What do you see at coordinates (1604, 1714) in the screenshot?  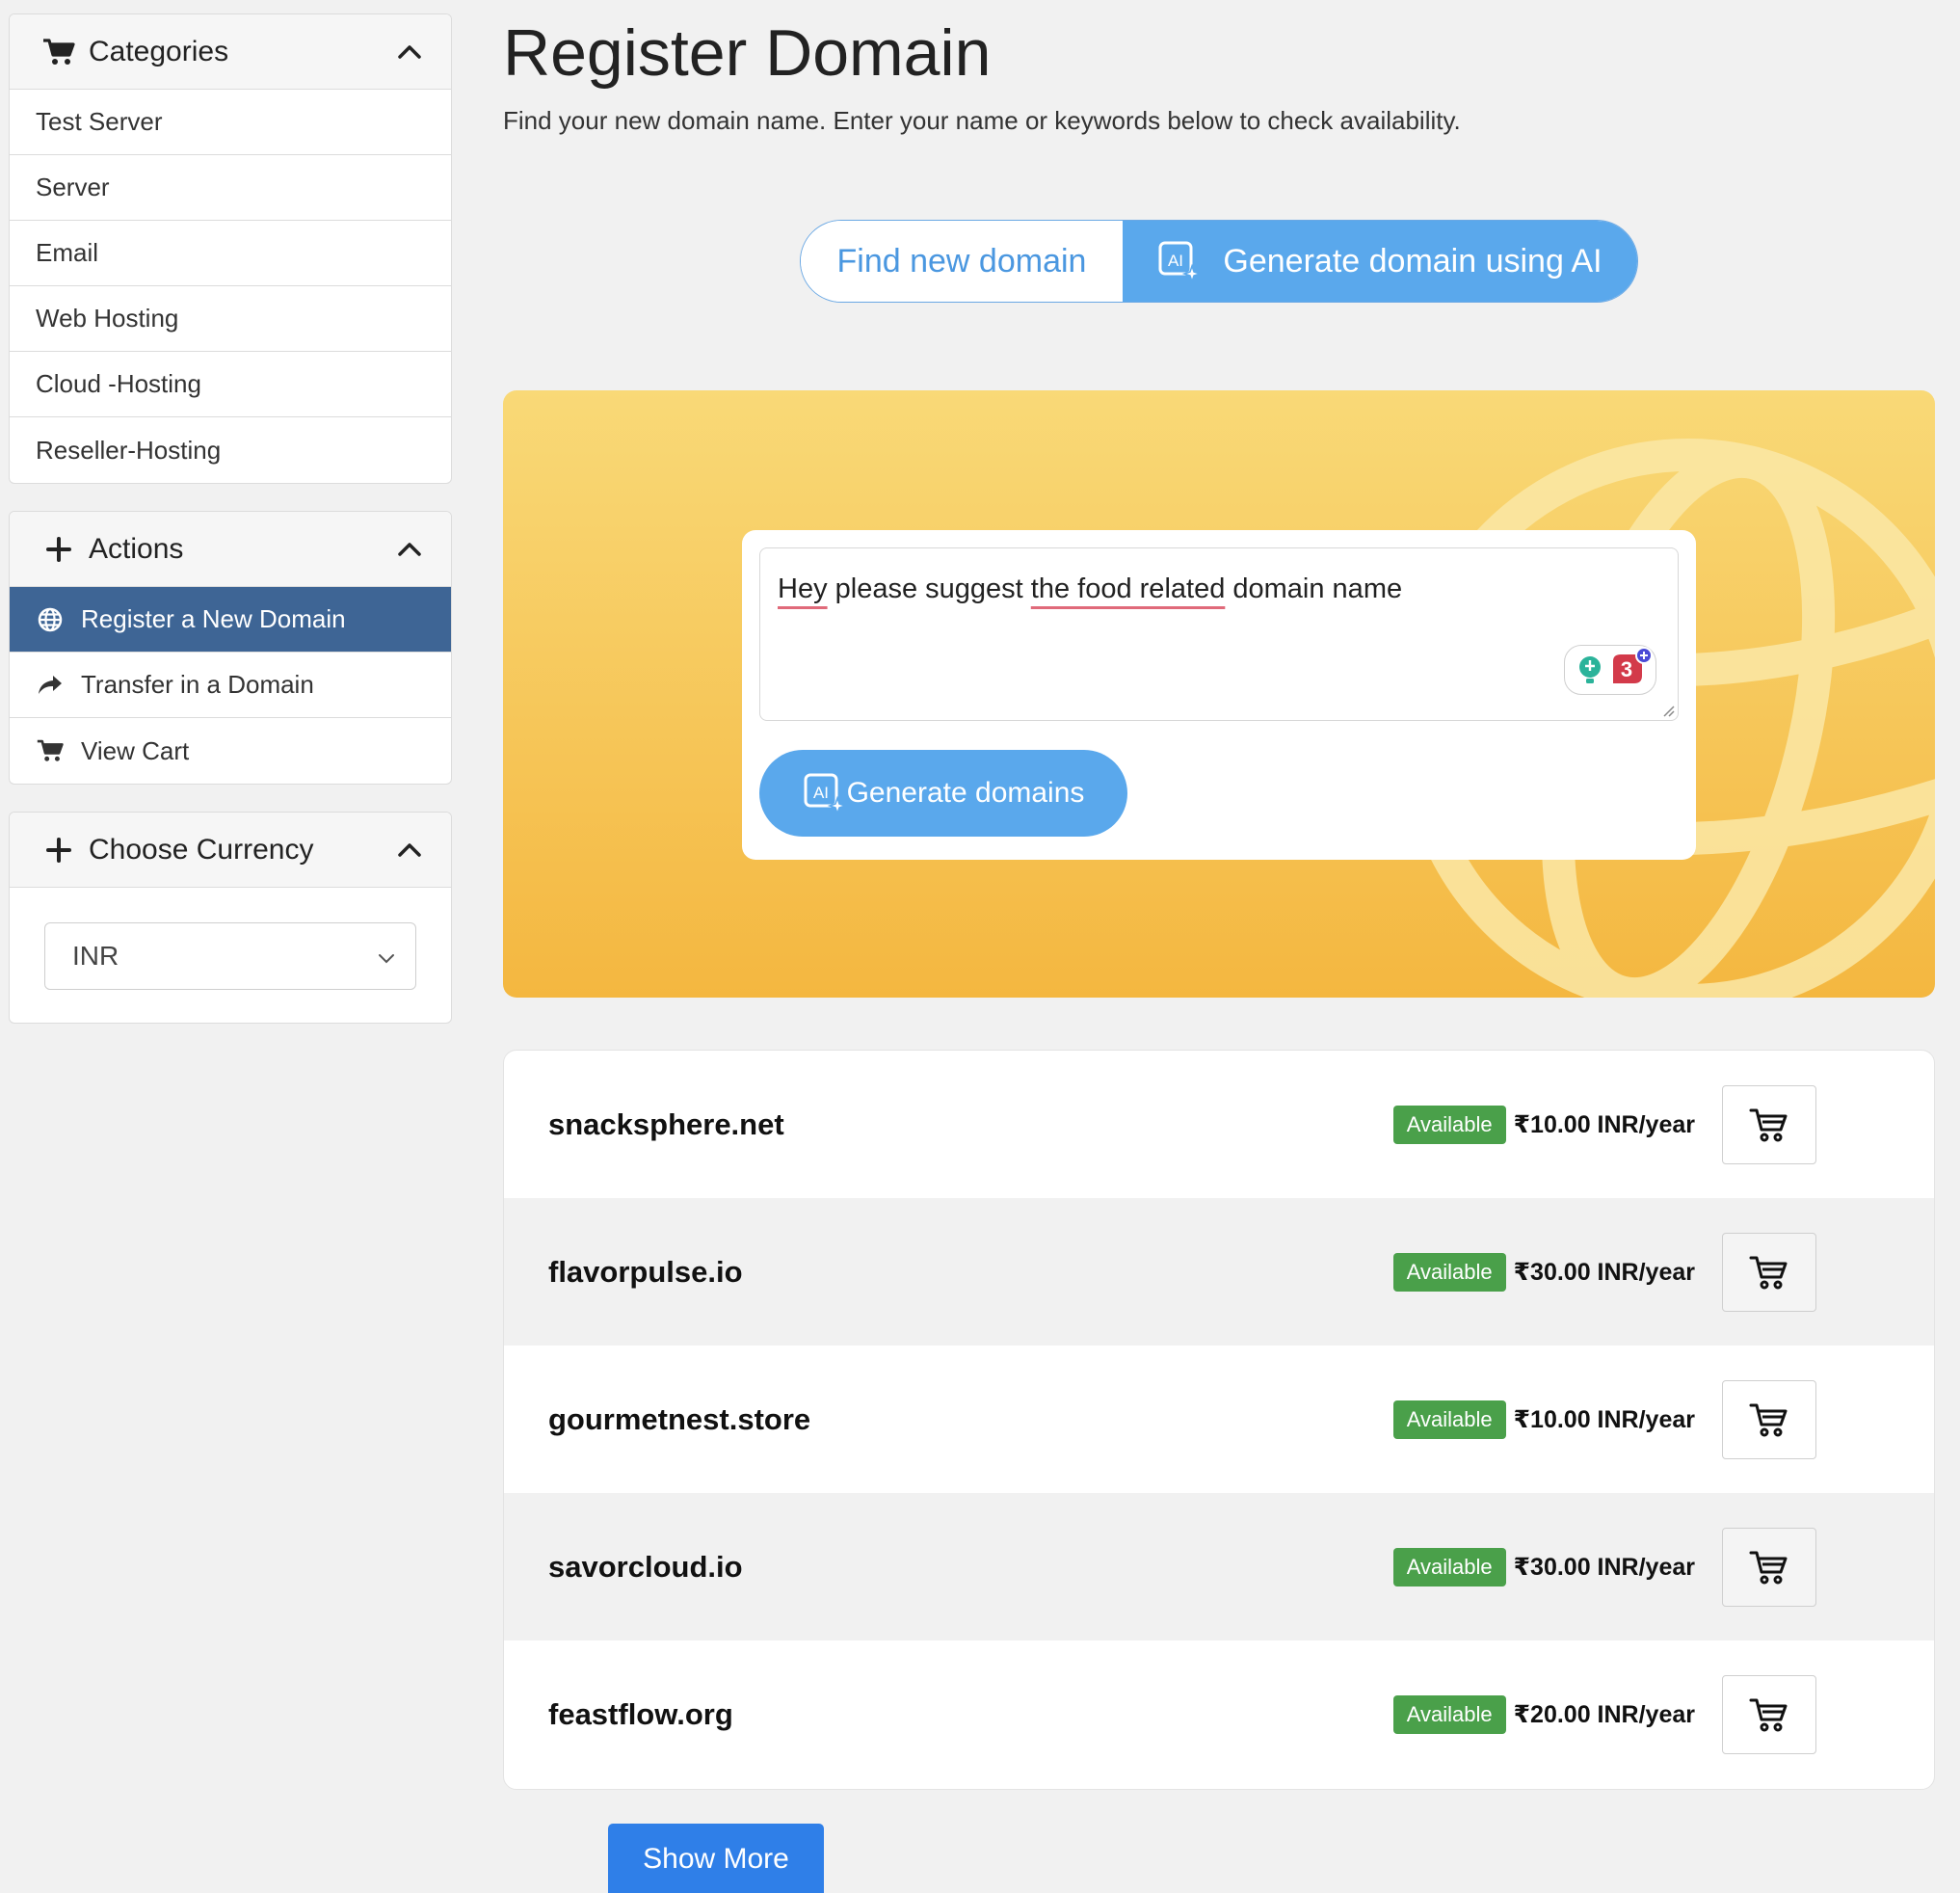 I see `domain-price: ₹20.00 INR/year` at bounding box center [1604, 1714].